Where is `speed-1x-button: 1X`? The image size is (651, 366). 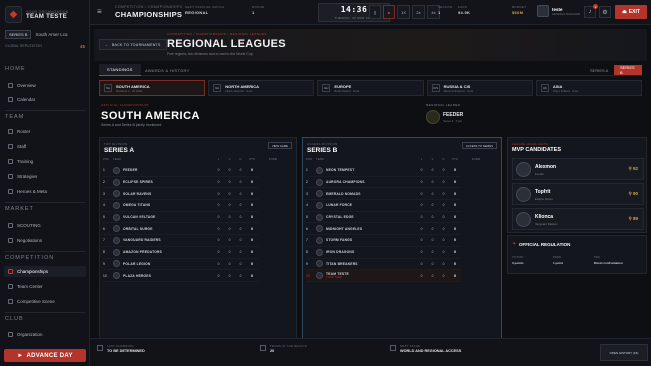 speed-1x-button: 1X is located at coordinates (403, 12).